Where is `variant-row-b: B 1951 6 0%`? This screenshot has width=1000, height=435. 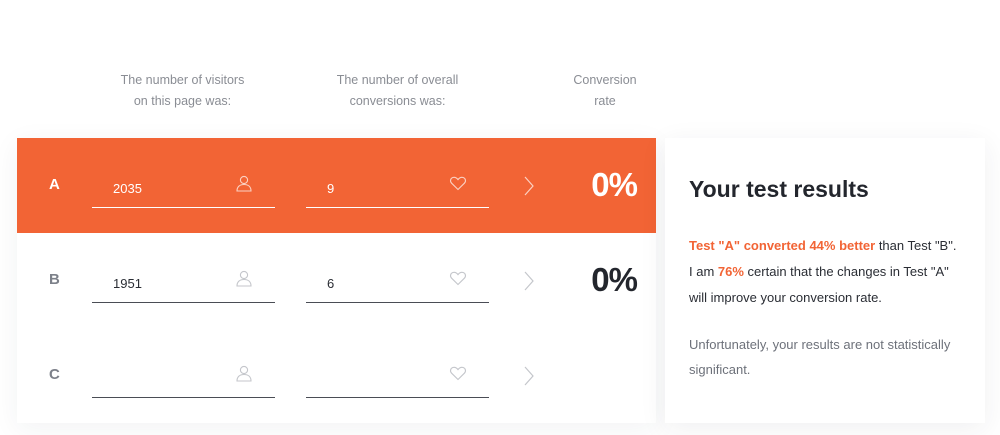
variant-row-b: B 1951 6 0% is located at coordinates (336, 280).